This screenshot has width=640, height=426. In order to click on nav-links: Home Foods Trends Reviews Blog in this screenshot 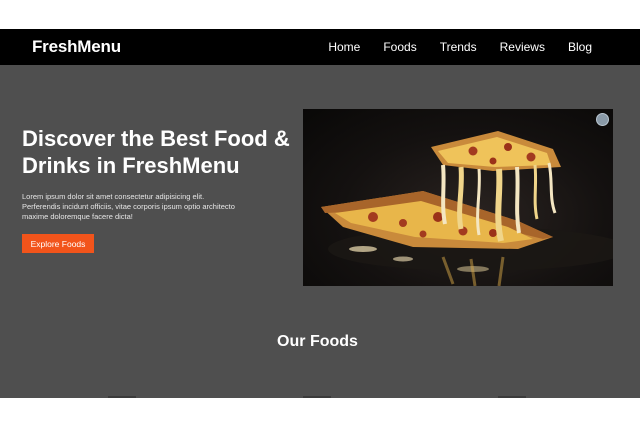, I will do `click(460, 47)`.